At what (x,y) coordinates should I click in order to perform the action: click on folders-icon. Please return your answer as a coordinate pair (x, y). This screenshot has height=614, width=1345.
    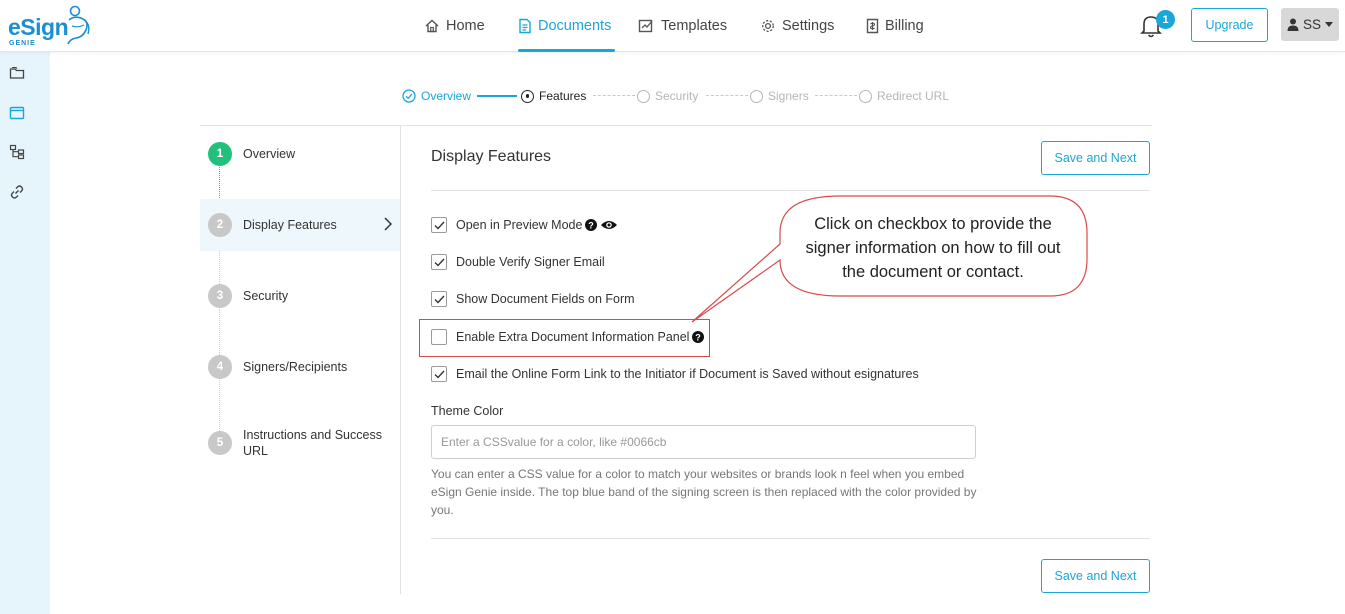
    Looking at the image, I should click on (17, 73).